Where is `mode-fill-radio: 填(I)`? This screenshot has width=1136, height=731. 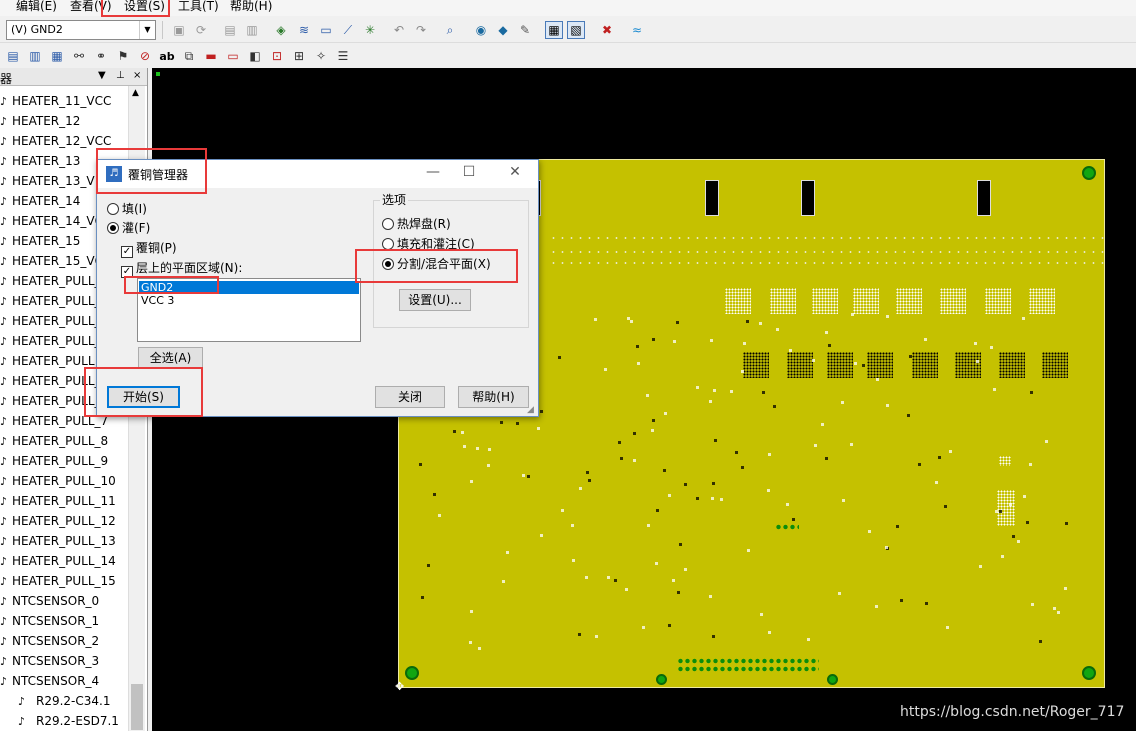 mode-fill-radio: 填(I) is located at coordinates (127, 208).